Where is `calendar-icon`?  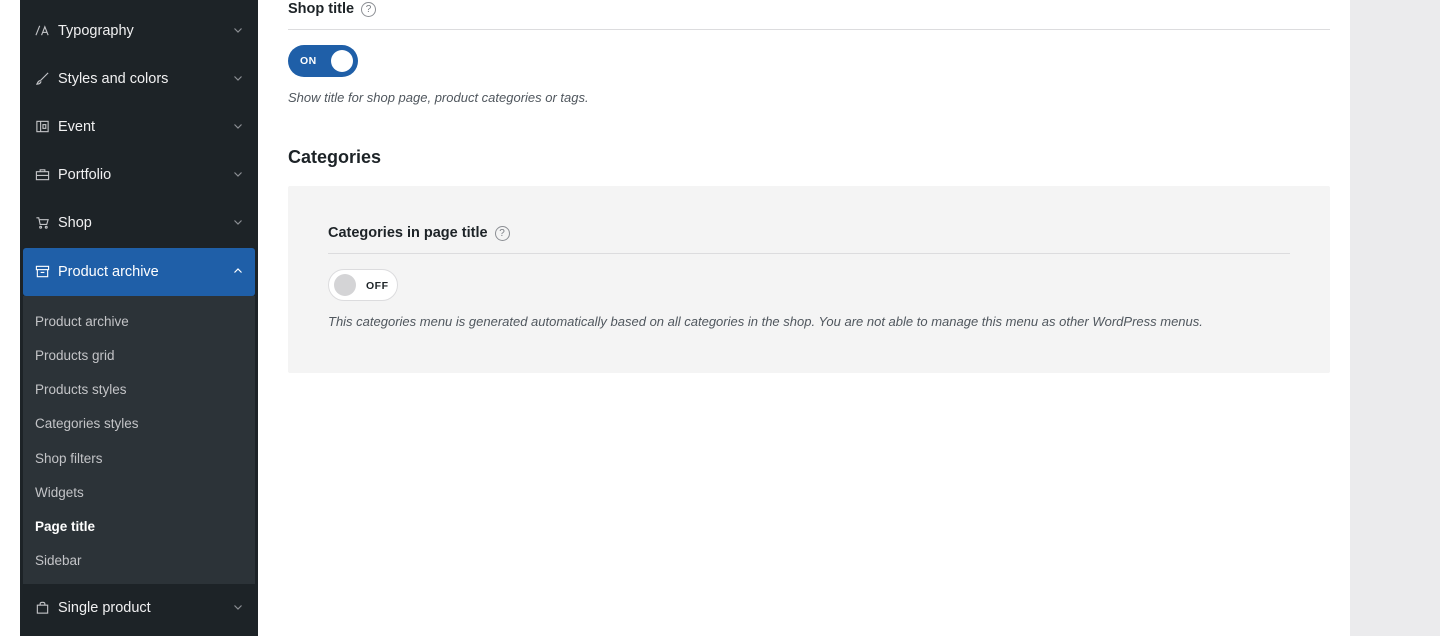 calendar-icon is located at coordinates (43, 127).